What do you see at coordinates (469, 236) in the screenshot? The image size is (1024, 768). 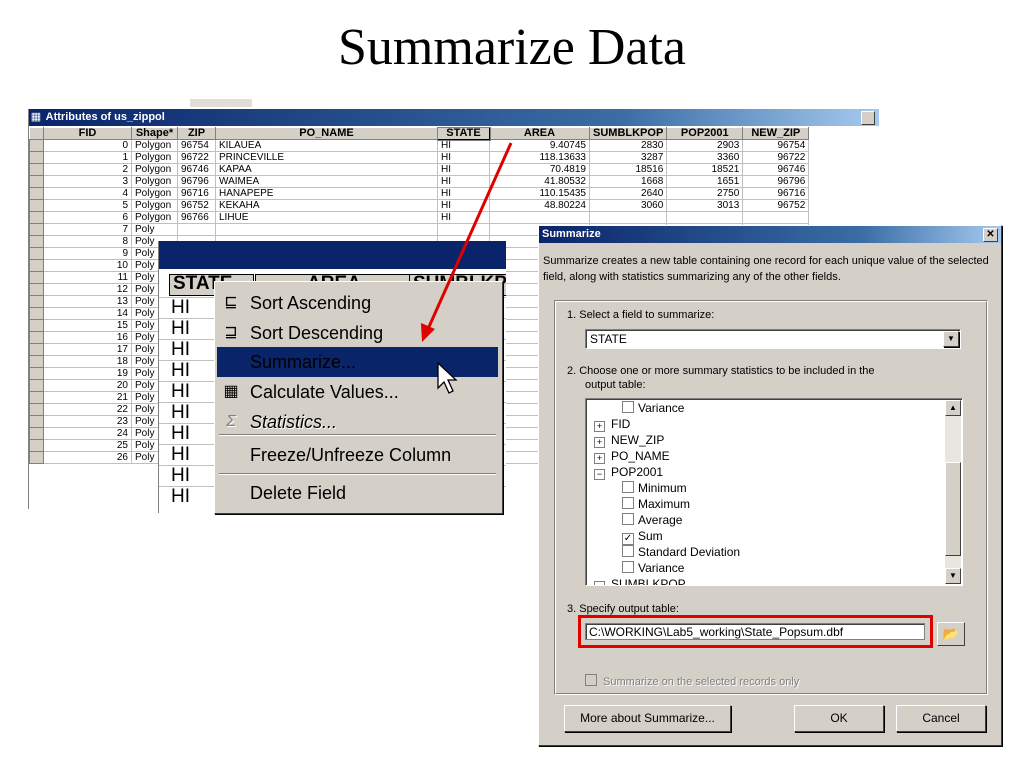 I see `arrow-shaft` at bounding box center [469, 236].